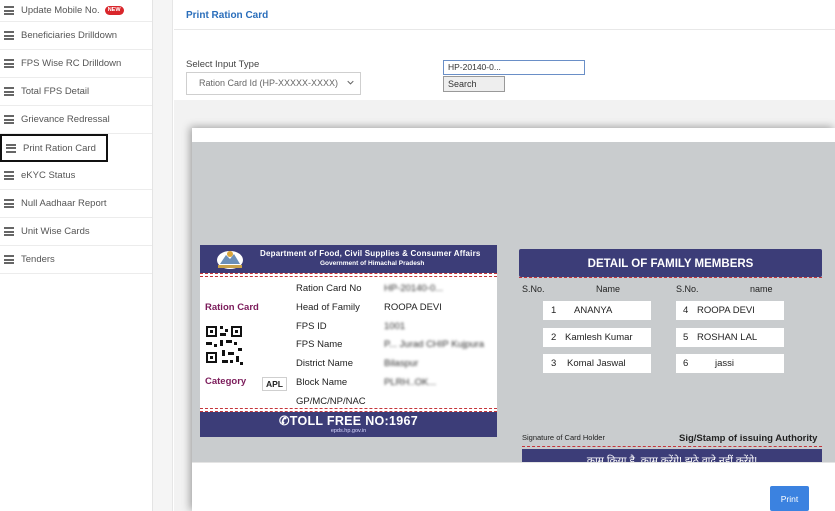  What do you see at coordinates (348, 431) in the screenshot?
I see `website-url: epds.hp.gov.in` at bounding box center [348, 431].